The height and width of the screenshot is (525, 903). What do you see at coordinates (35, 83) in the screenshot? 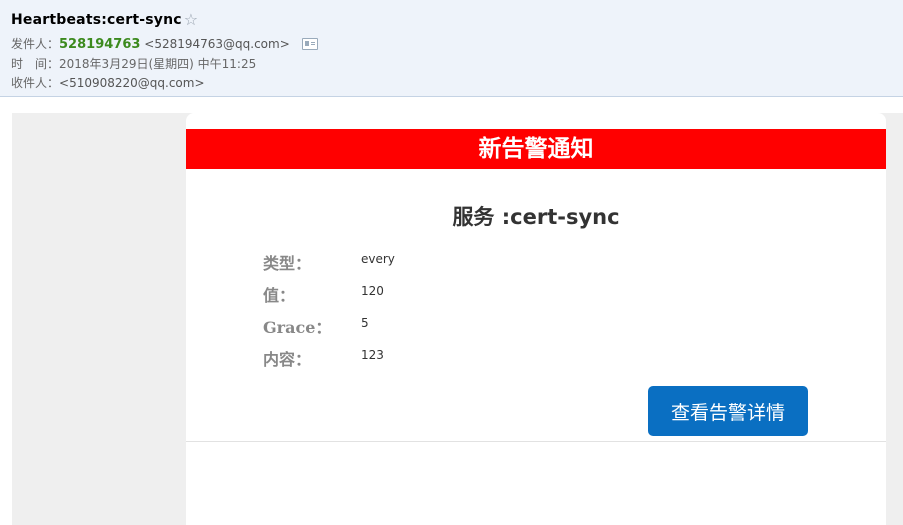
I see `to-label: 收件人：` at bounding box center [35, 83].